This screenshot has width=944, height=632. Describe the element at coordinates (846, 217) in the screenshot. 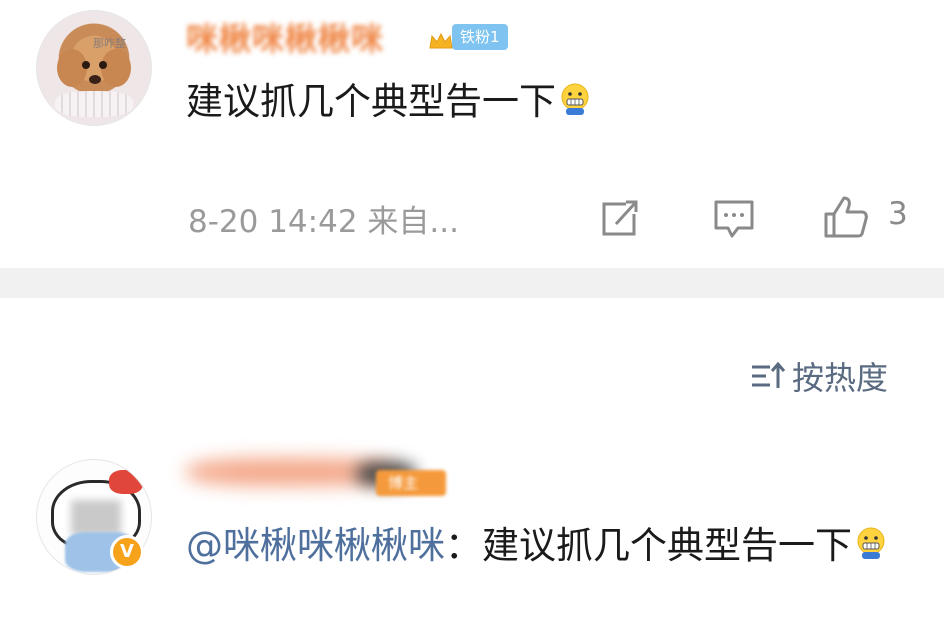

I see `like-icon` at that location.